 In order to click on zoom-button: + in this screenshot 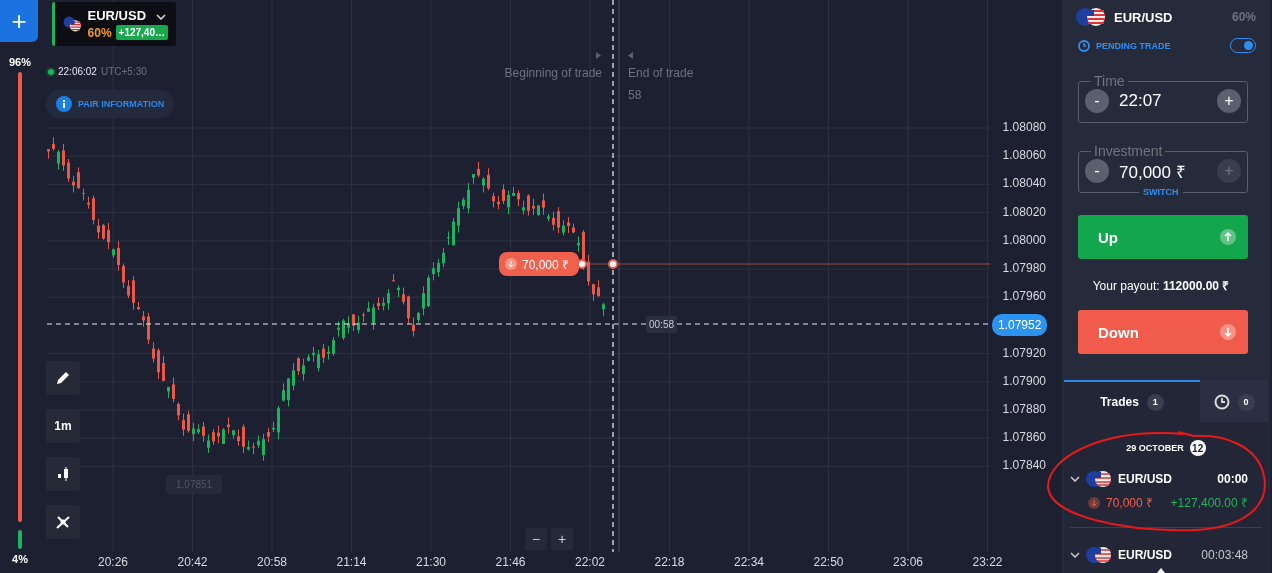, I will do `click(562, 539)`.